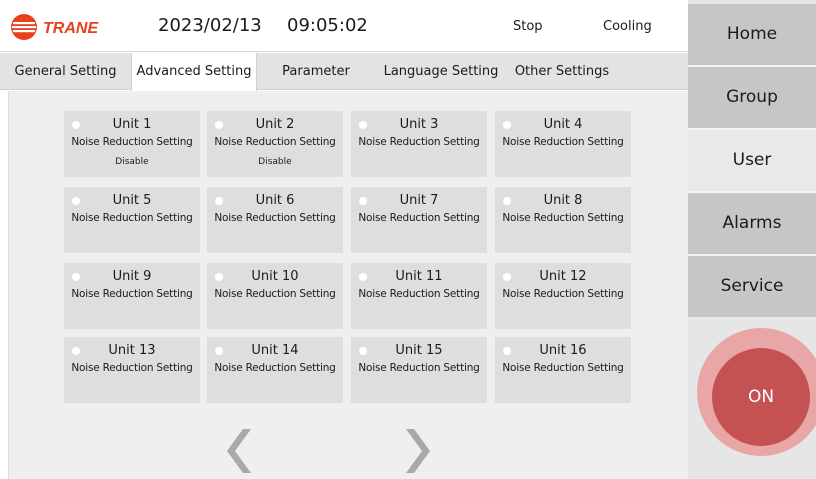 The height and width of the screenshot is (479, 816). I want to click on operation-mode: Cooling, so click(627, 26).